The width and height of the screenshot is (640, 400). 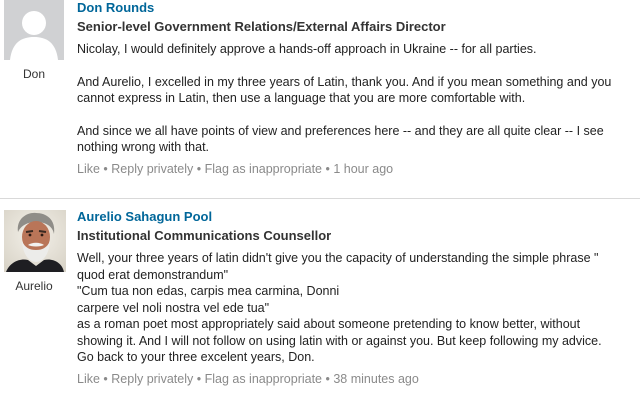 I want to click on author-first-name: Don, so click(x=33, y=74).